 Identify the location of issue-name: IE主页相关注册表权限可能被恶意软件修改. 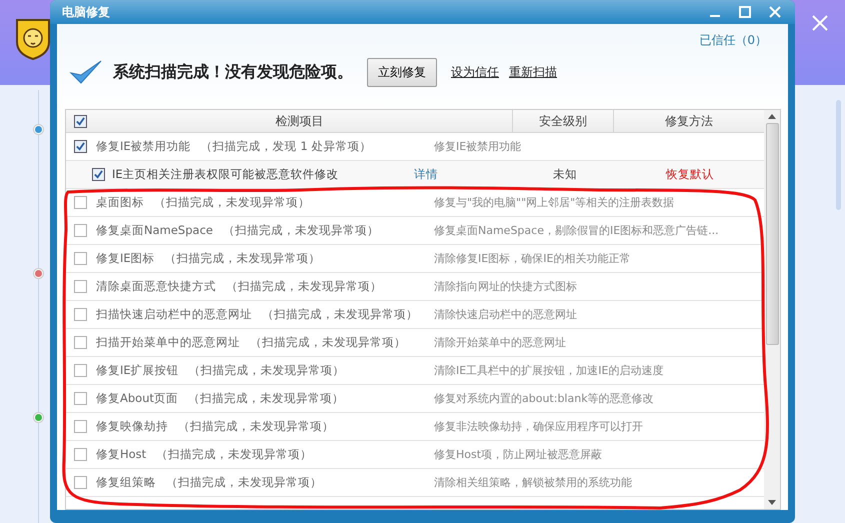
(226, 174).